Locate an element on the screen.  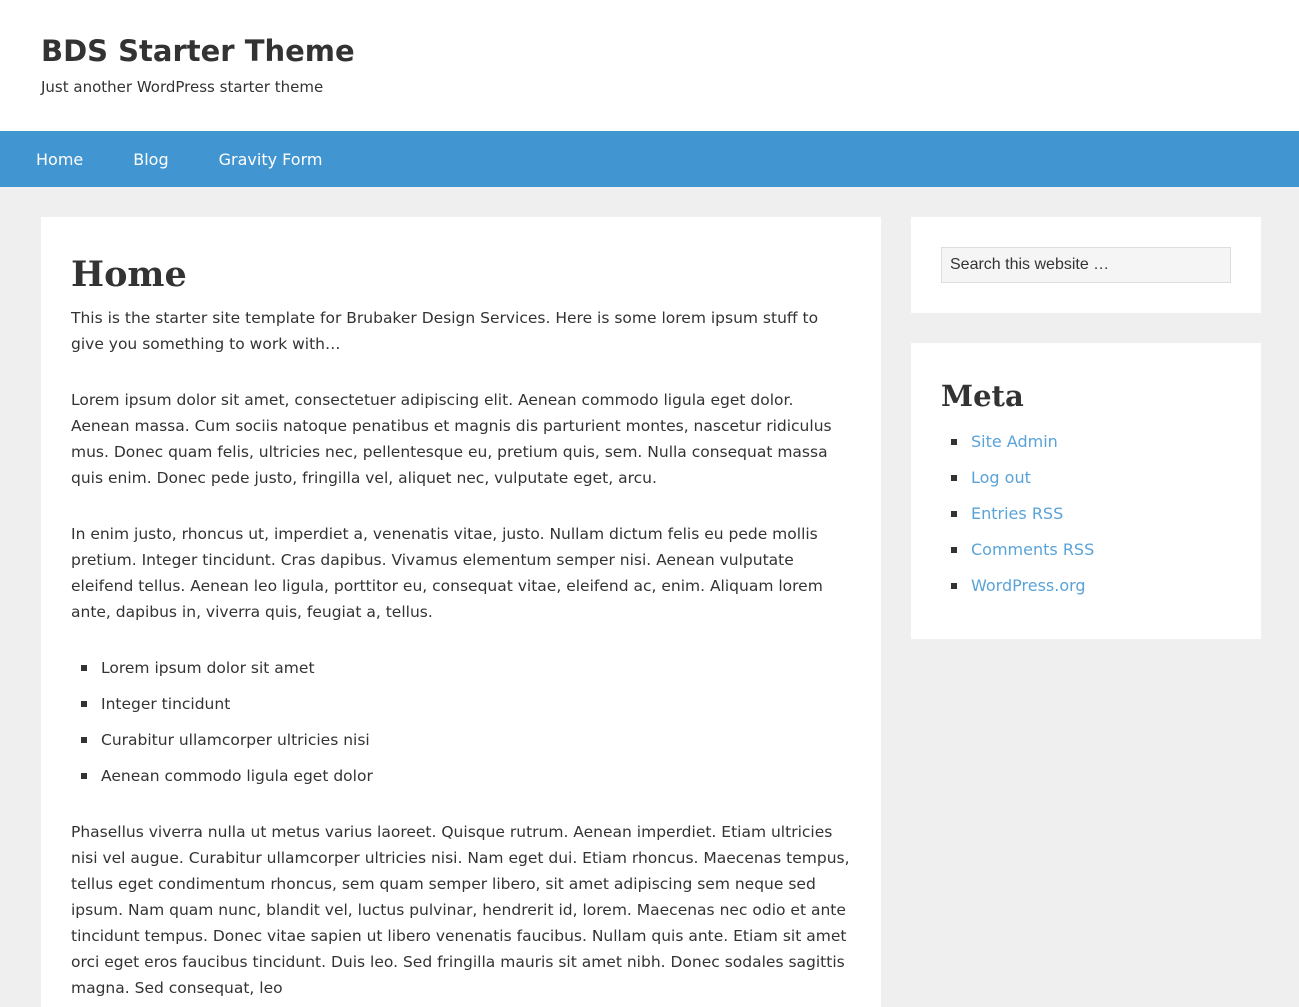
meta-link-site-admin: Site Admin is located at coordinates (1091, 442).